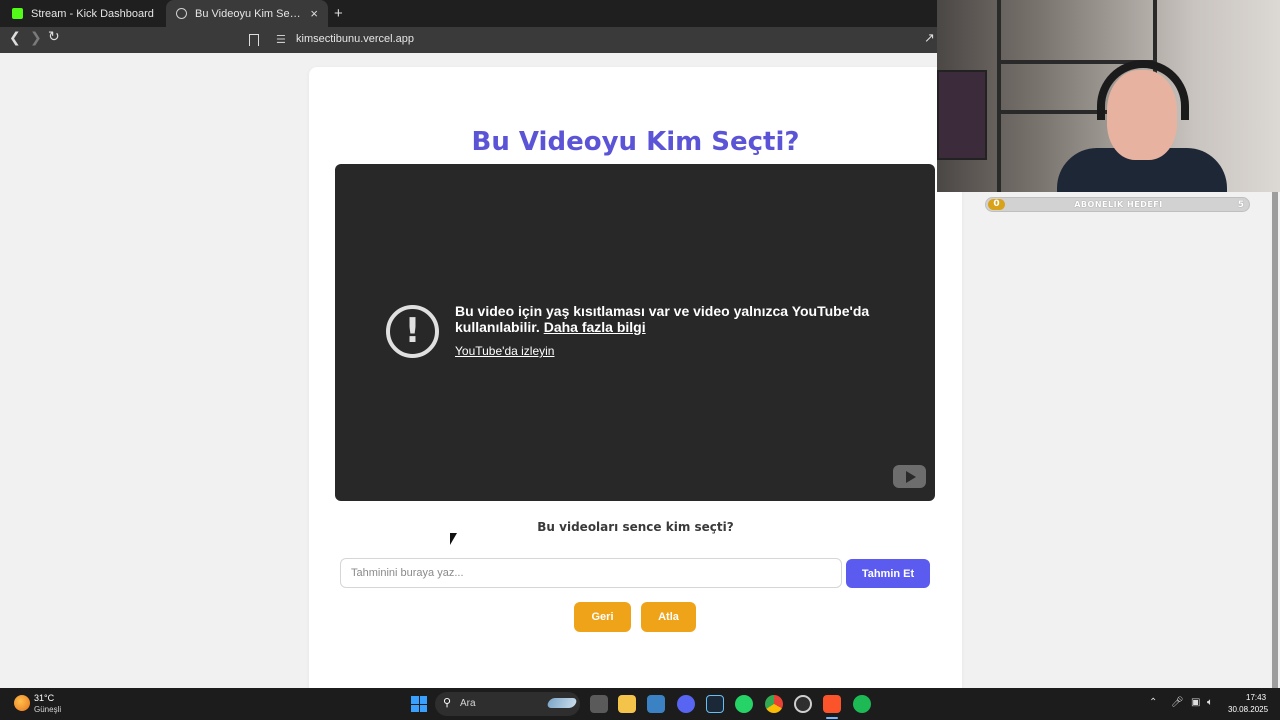 This screenshot has width=1280, height=720. Describe the element at coordinates (1195, 702) in the screenshot. I see `network-icon: ▣` at that location.